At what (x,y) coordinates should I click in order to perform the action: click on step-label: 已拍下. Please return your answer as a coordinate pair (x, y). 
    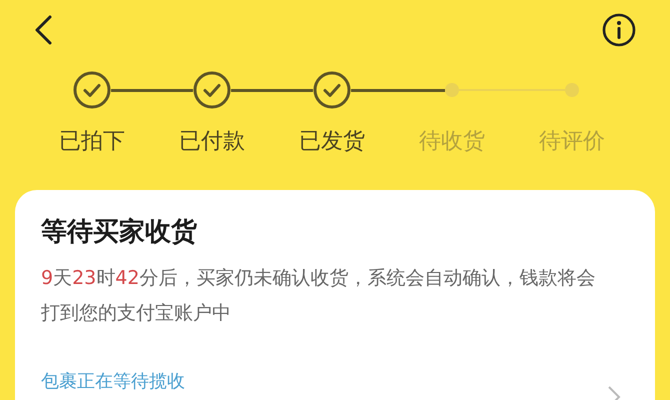
    Looking at the image, I should click on (92, 142).